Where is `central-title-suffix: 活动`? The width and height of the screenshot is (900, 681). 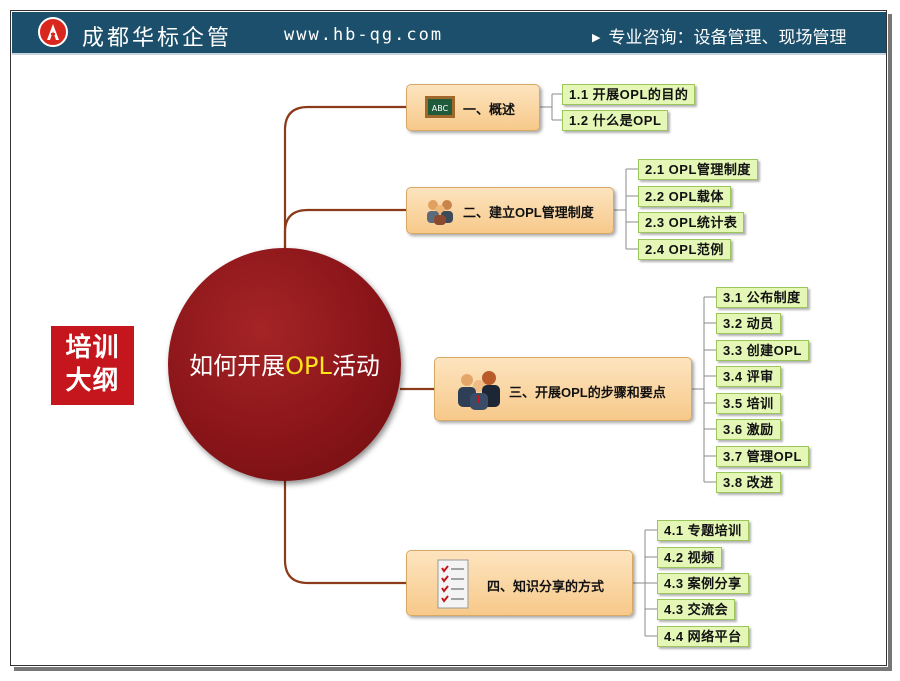 central-title-suffix: 活动 is located at coordinates (355, 366).